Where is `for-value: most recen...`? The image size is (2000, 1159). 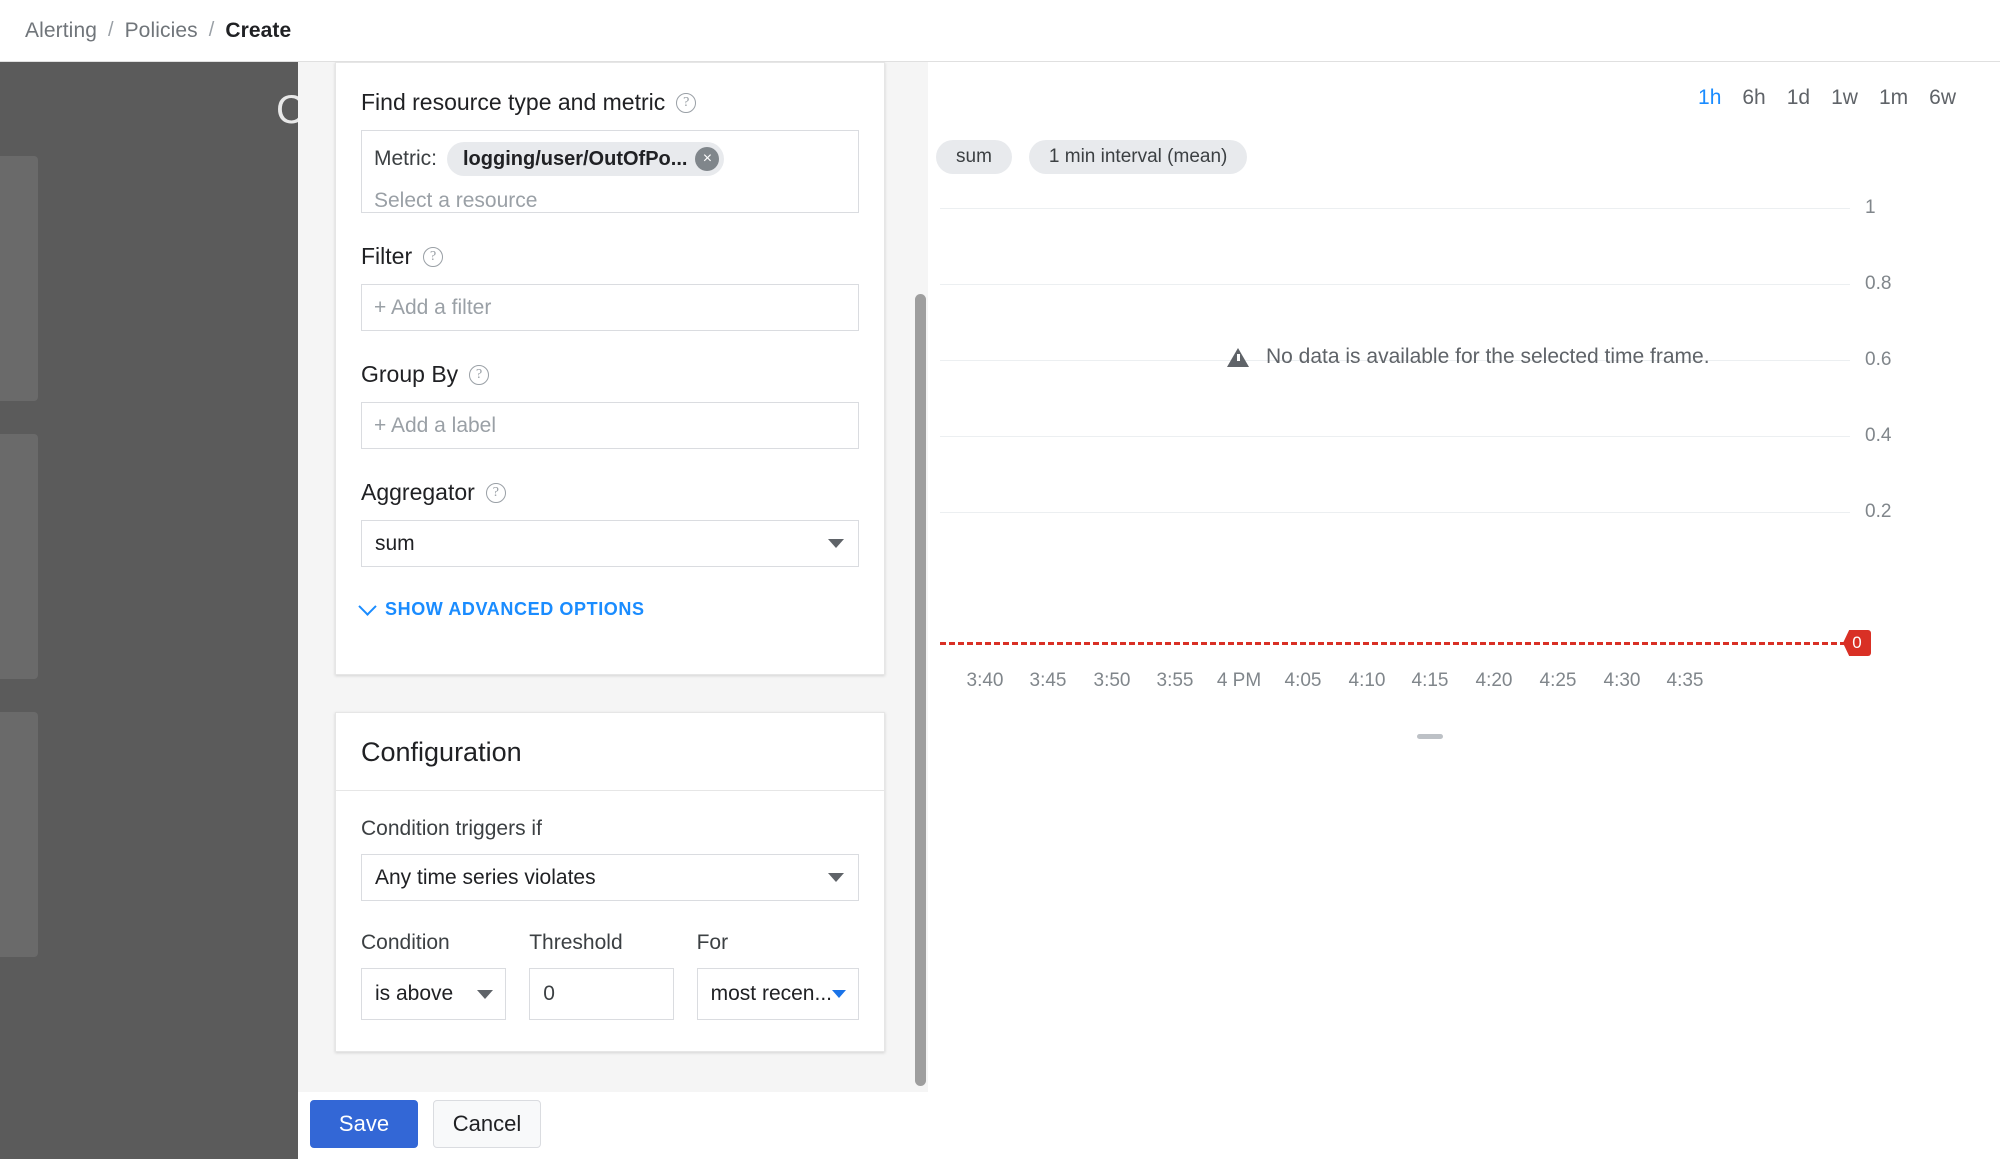
for-value: most recen... is located at coordinates (771, 993).